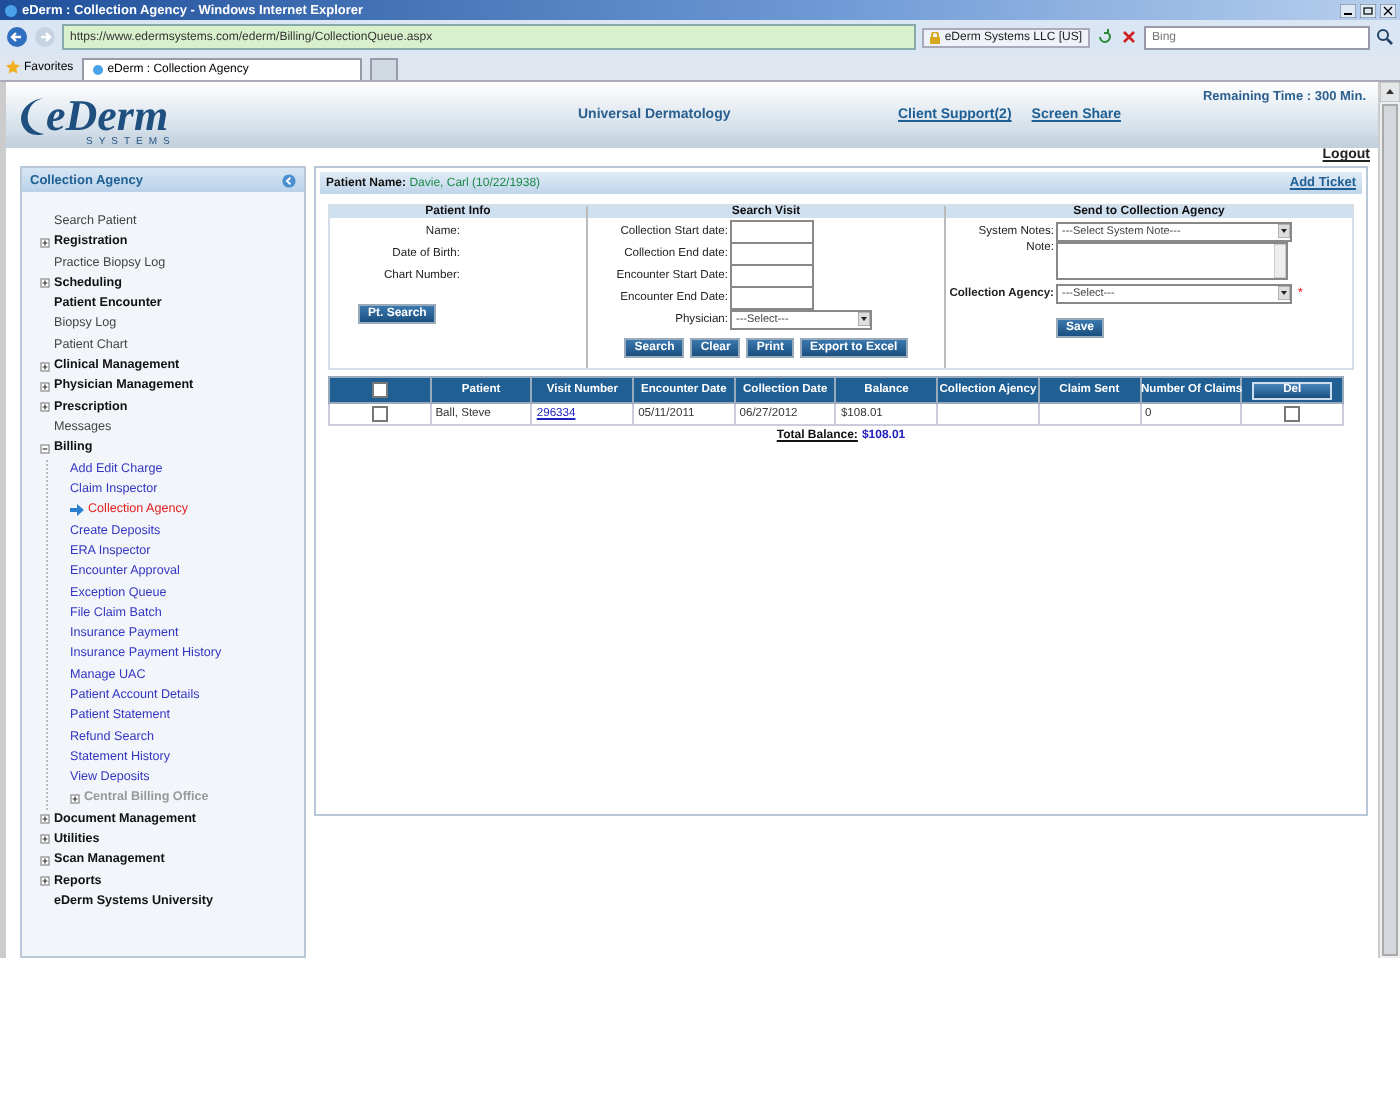 The width and height of the screenshot is (1400, 1094). I want to click on brand-logo: eDerm, so click(107, 115).